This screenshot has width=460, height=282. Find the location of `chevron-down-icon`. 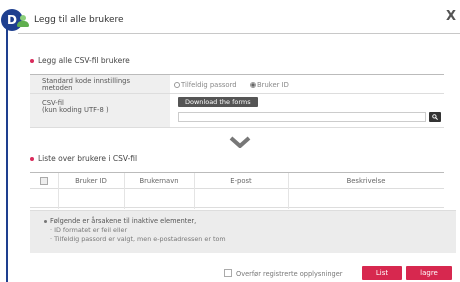

chevron-down-icon is located at coordinates (240, 142).